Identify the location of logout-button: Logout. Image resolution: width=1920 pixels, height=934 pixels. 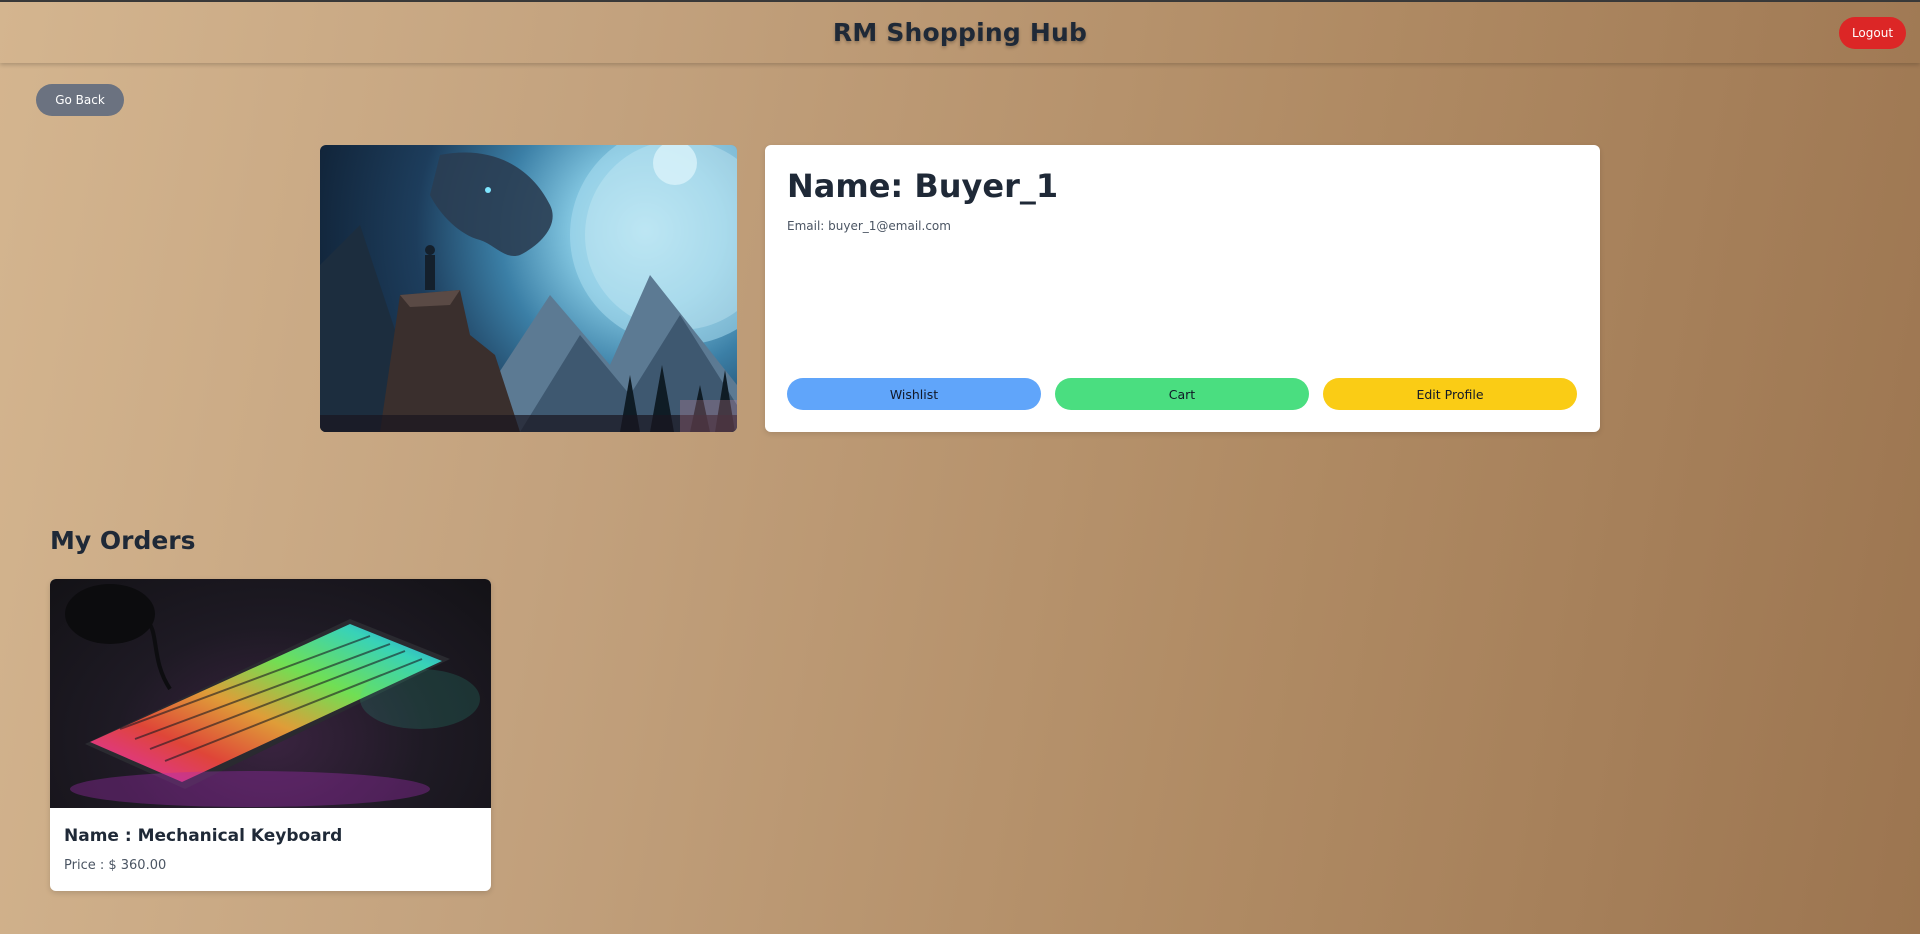
(1872, 33).